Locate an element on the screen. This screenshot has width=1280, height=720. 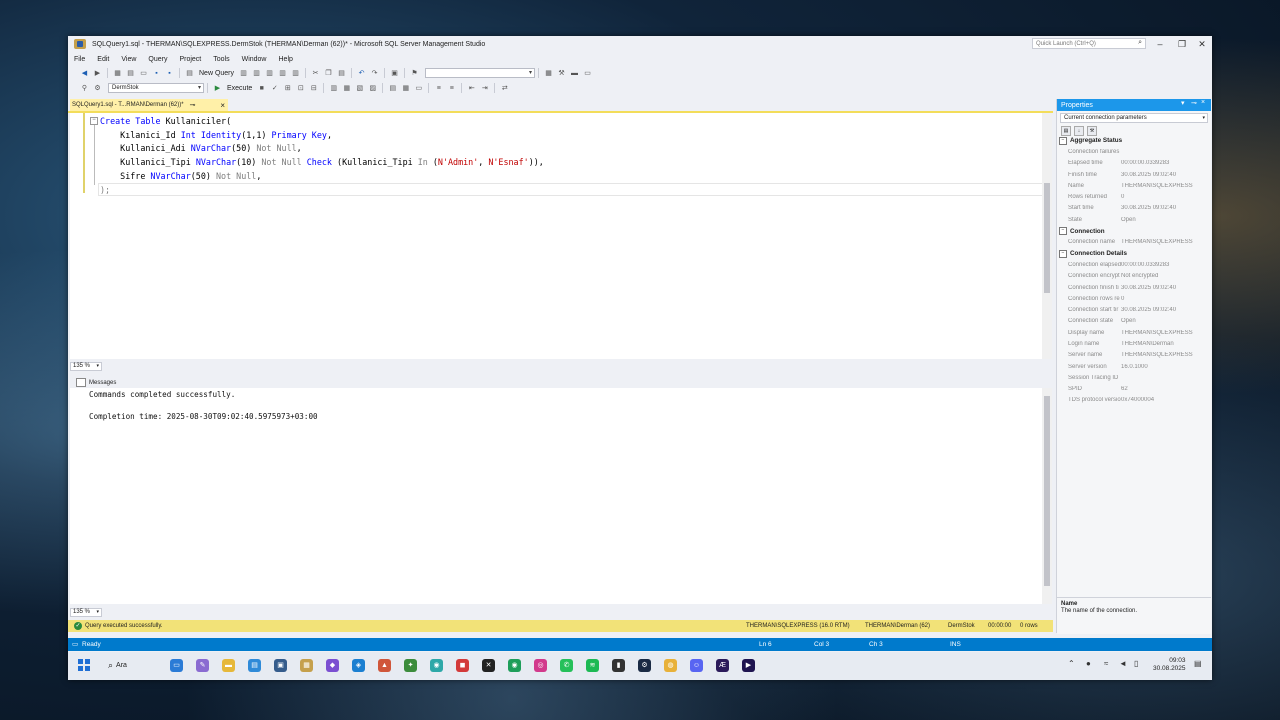
ssms-taskbar-icon: ▦ is located at coordinates (306, 665).